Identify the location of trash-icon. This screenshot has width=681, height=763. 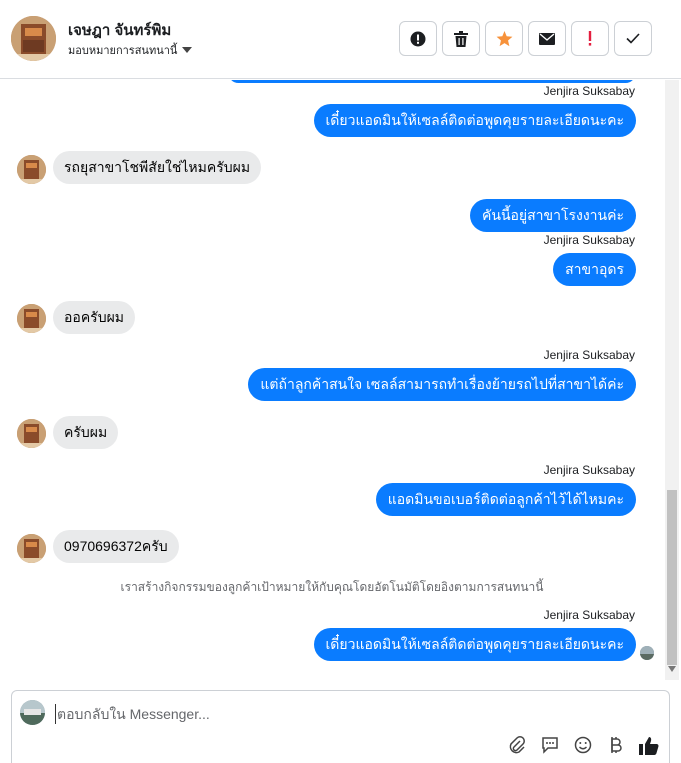
(461, 38).